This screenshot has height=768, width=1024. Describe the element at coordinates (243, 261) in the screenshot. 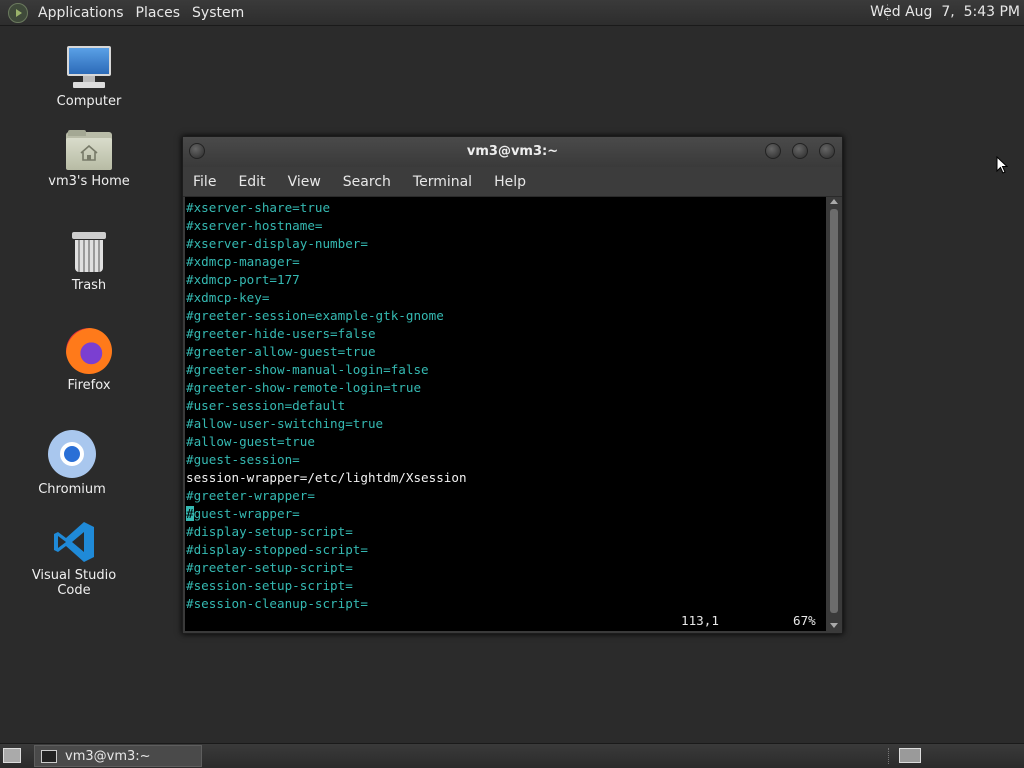

I see `terminal-line: #xdmcp-manager=` at that location.